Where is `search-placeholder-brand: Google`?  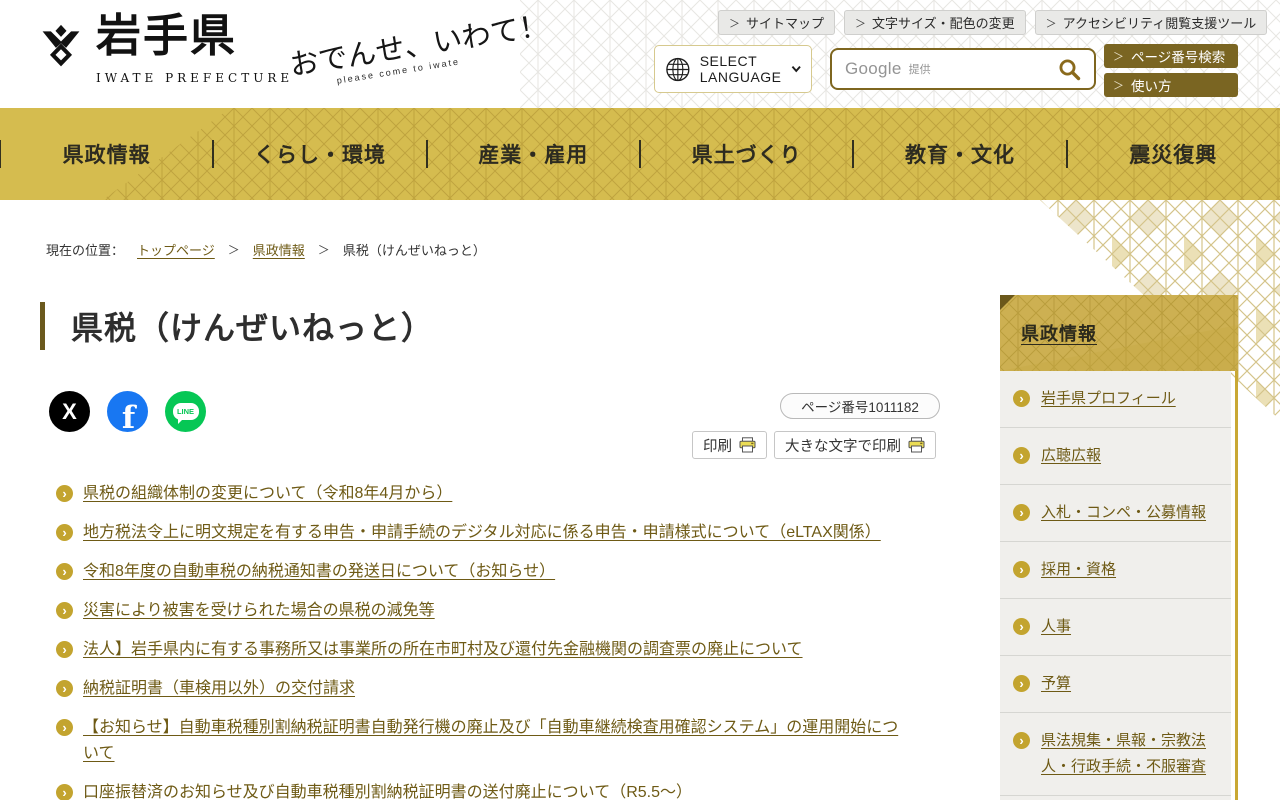
search-placeholder-brand: Google is located at coordinates (873, 68).